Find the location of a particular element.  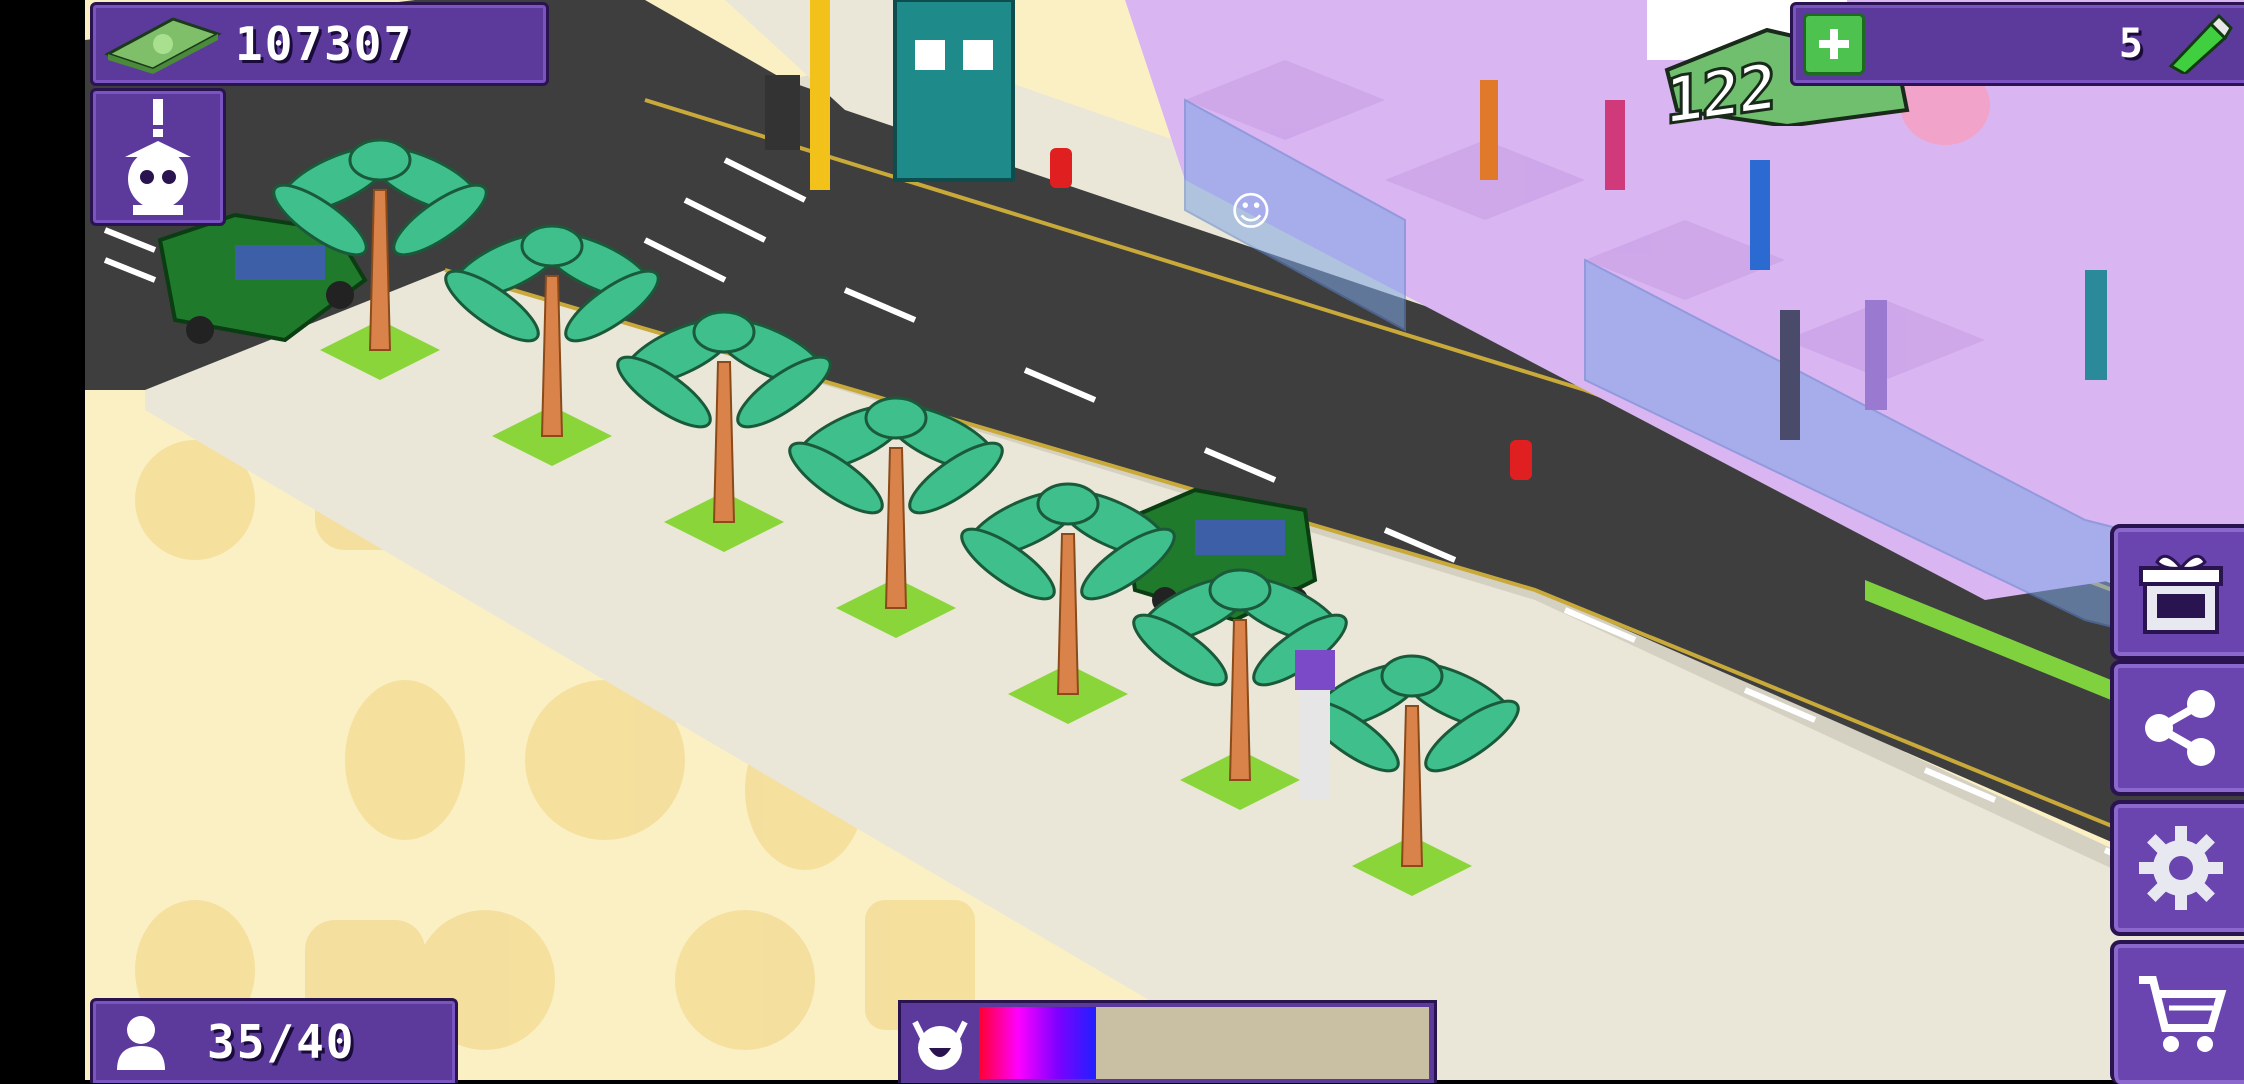

population-panel: 35/40 is located at coordinates (274, 1040).